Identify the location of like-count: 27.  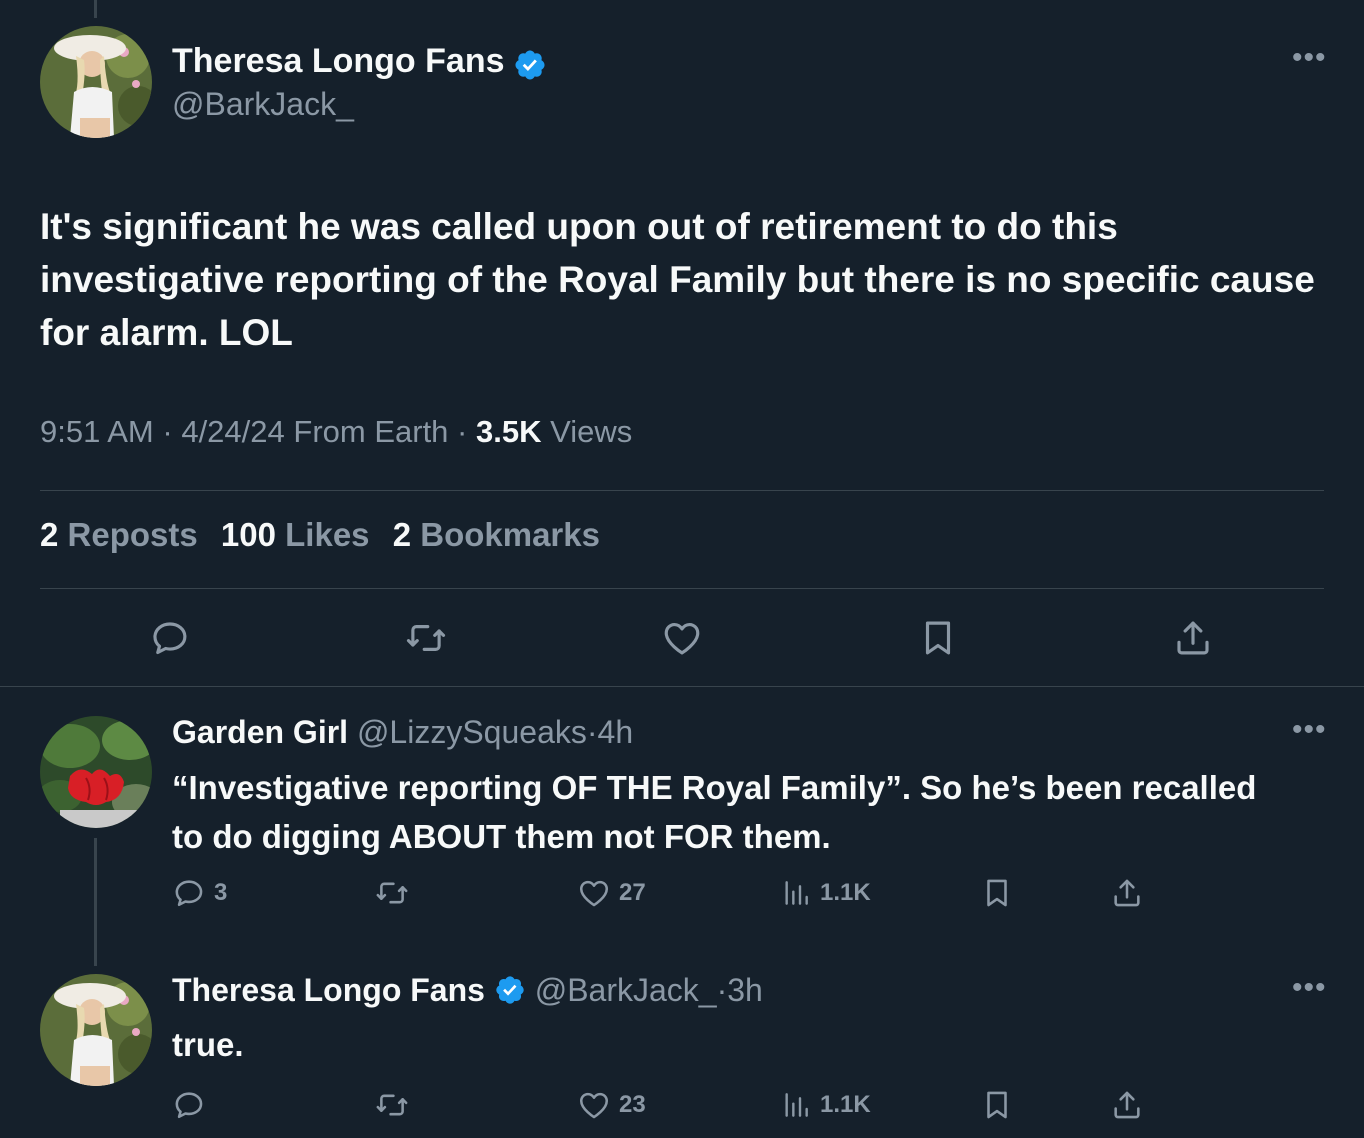
(632, 892).